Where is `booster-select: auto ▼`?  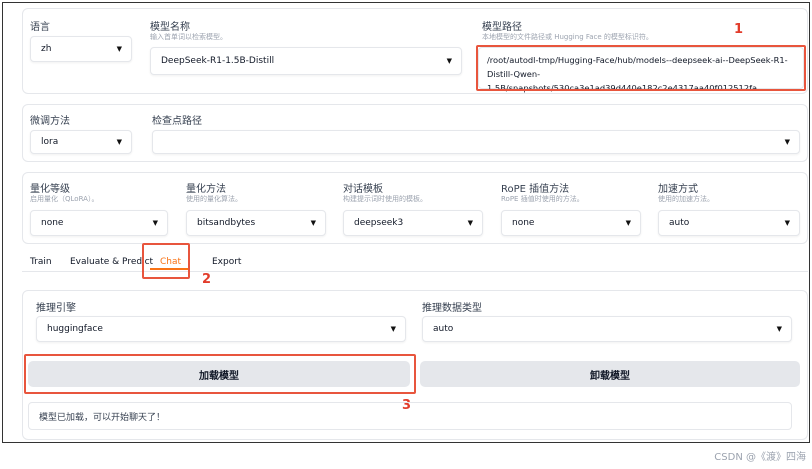
booster-select: auto ▼ is located at coordinates (729, 223).